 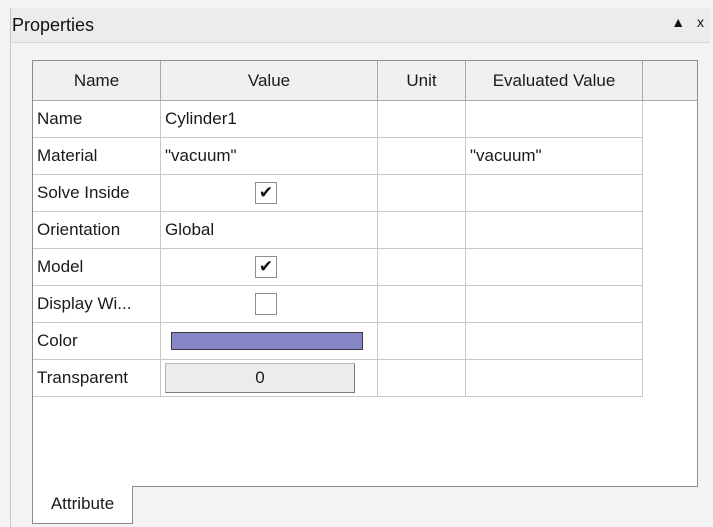 I want to click on property-name-cell: Name, so click(x=97, y=119).